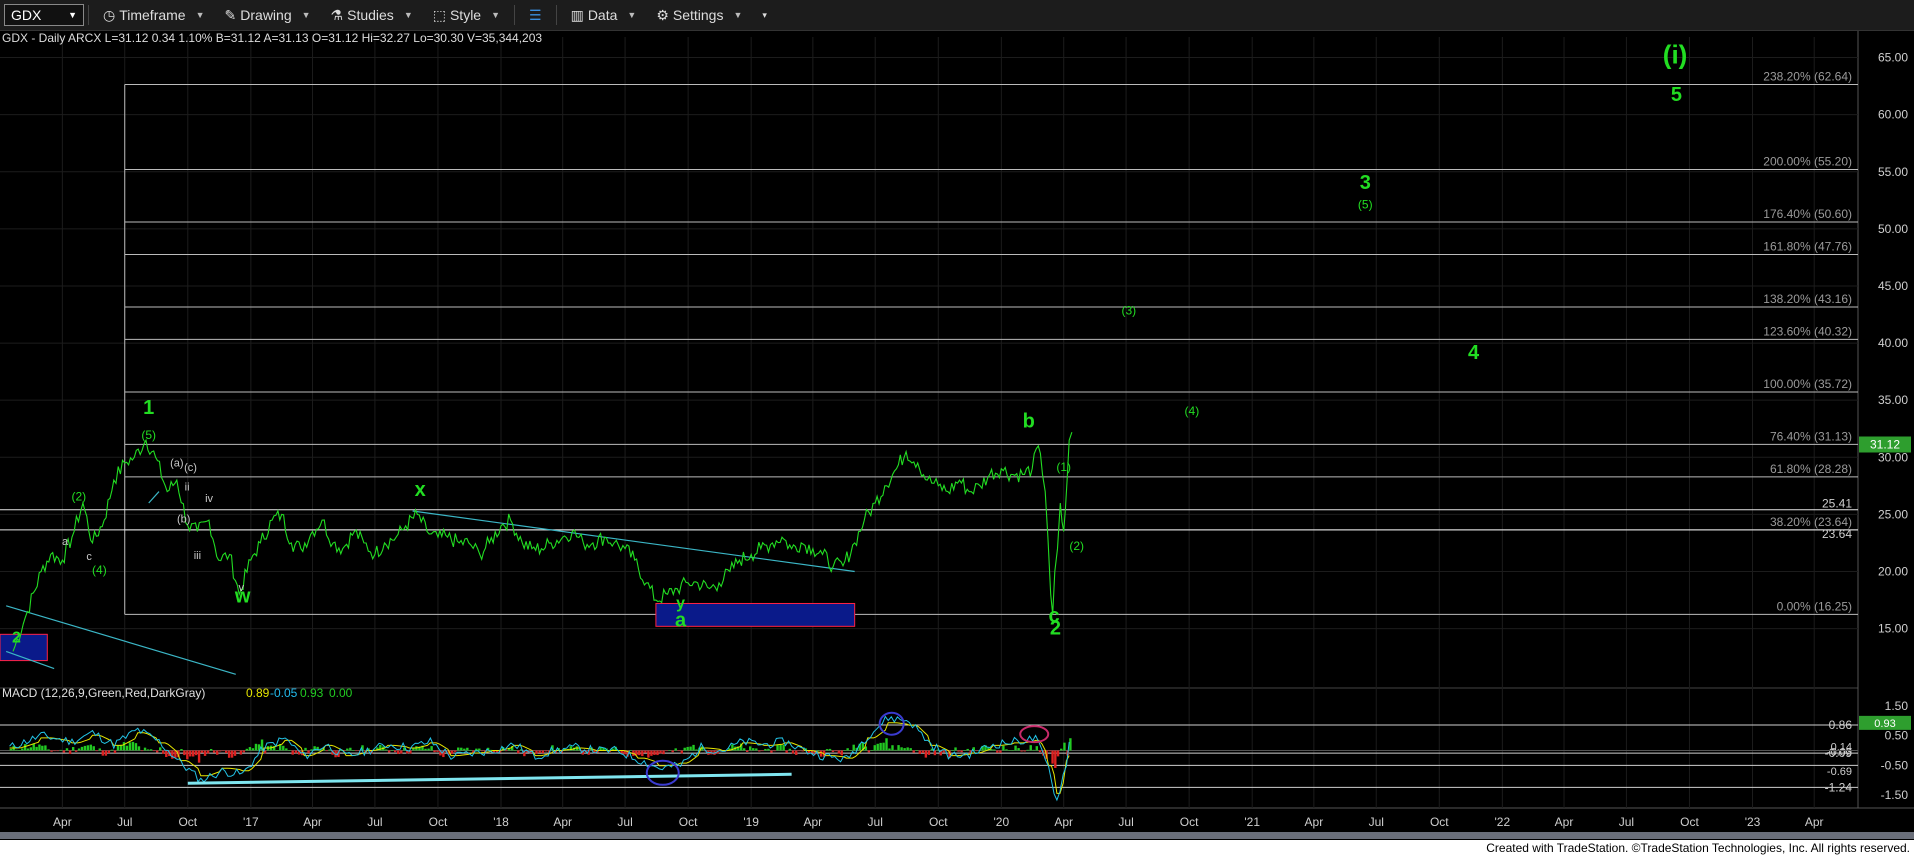 Image resolution: width=1914 pixels, height=856 pixels. I want to click on price-tick-label: 40.00, so click(1893, 343).